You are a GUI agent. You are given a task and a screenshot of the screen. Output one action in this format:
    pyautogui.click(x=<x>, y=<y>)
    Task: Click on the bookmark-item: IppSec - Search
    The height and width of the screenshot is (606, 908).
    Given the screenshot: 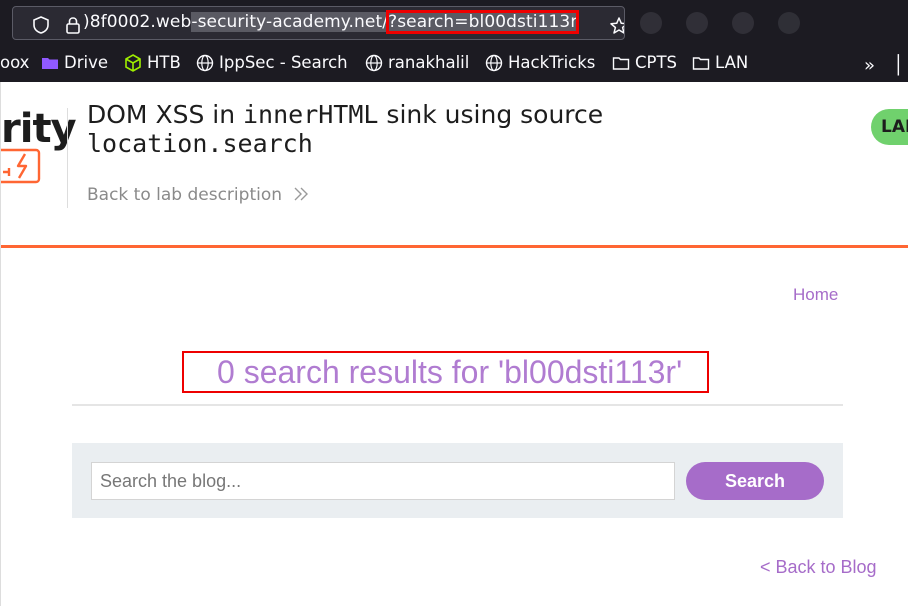 What is the action you would take?
    pyautogui.click(x=272, y=62)
    